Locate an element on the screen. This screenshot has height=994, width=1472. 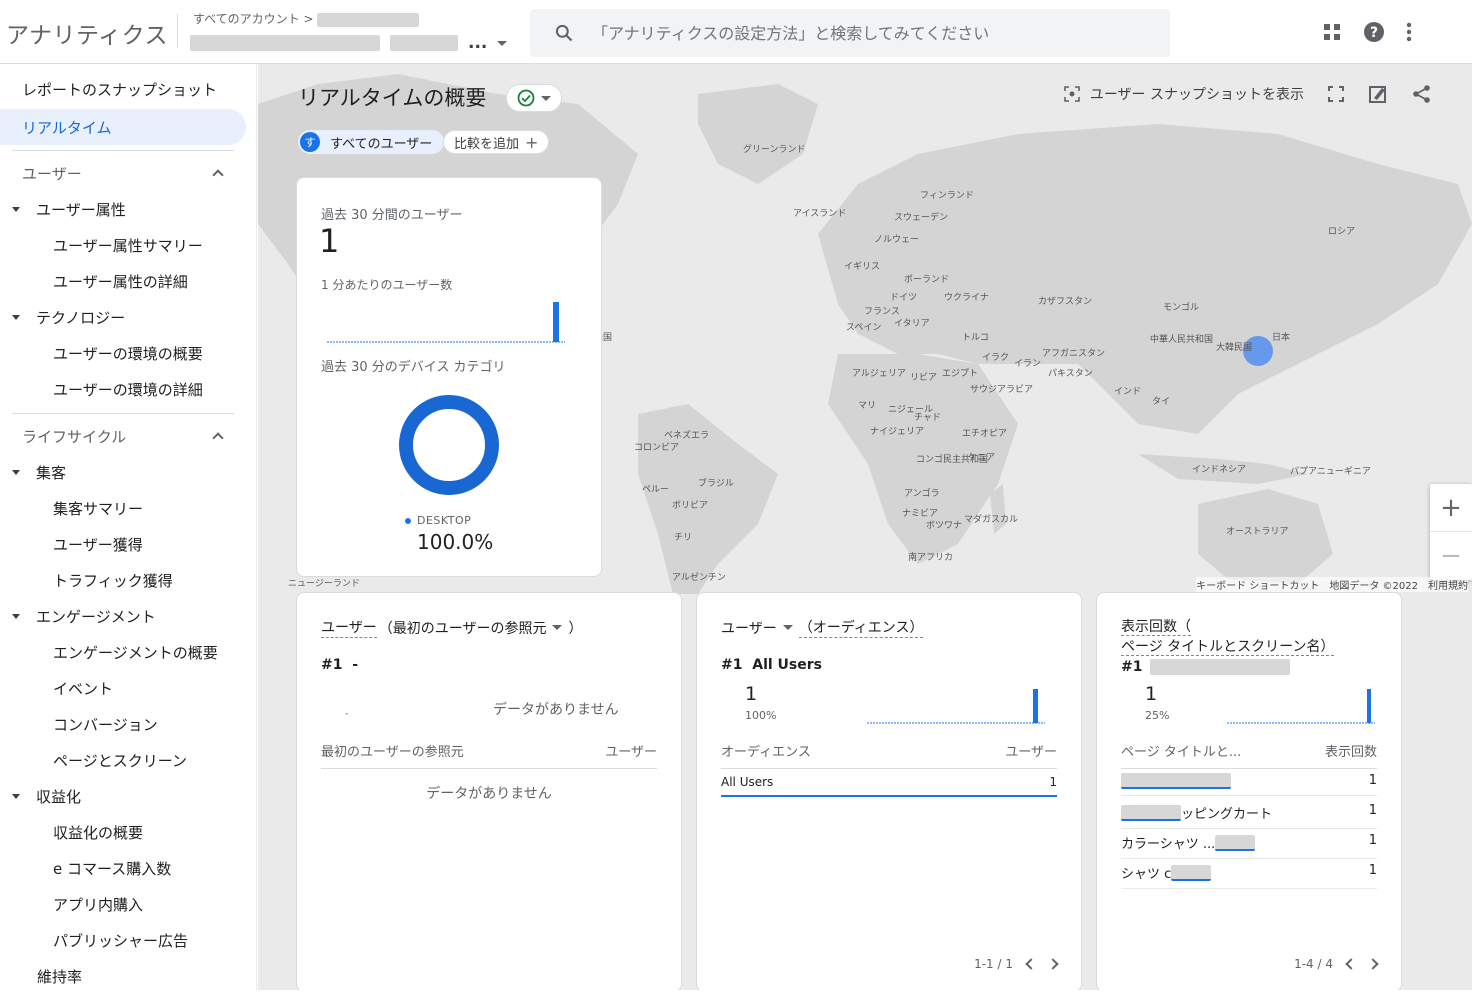
map-country-label: モンゴル is located at coordinates (1181, 308).